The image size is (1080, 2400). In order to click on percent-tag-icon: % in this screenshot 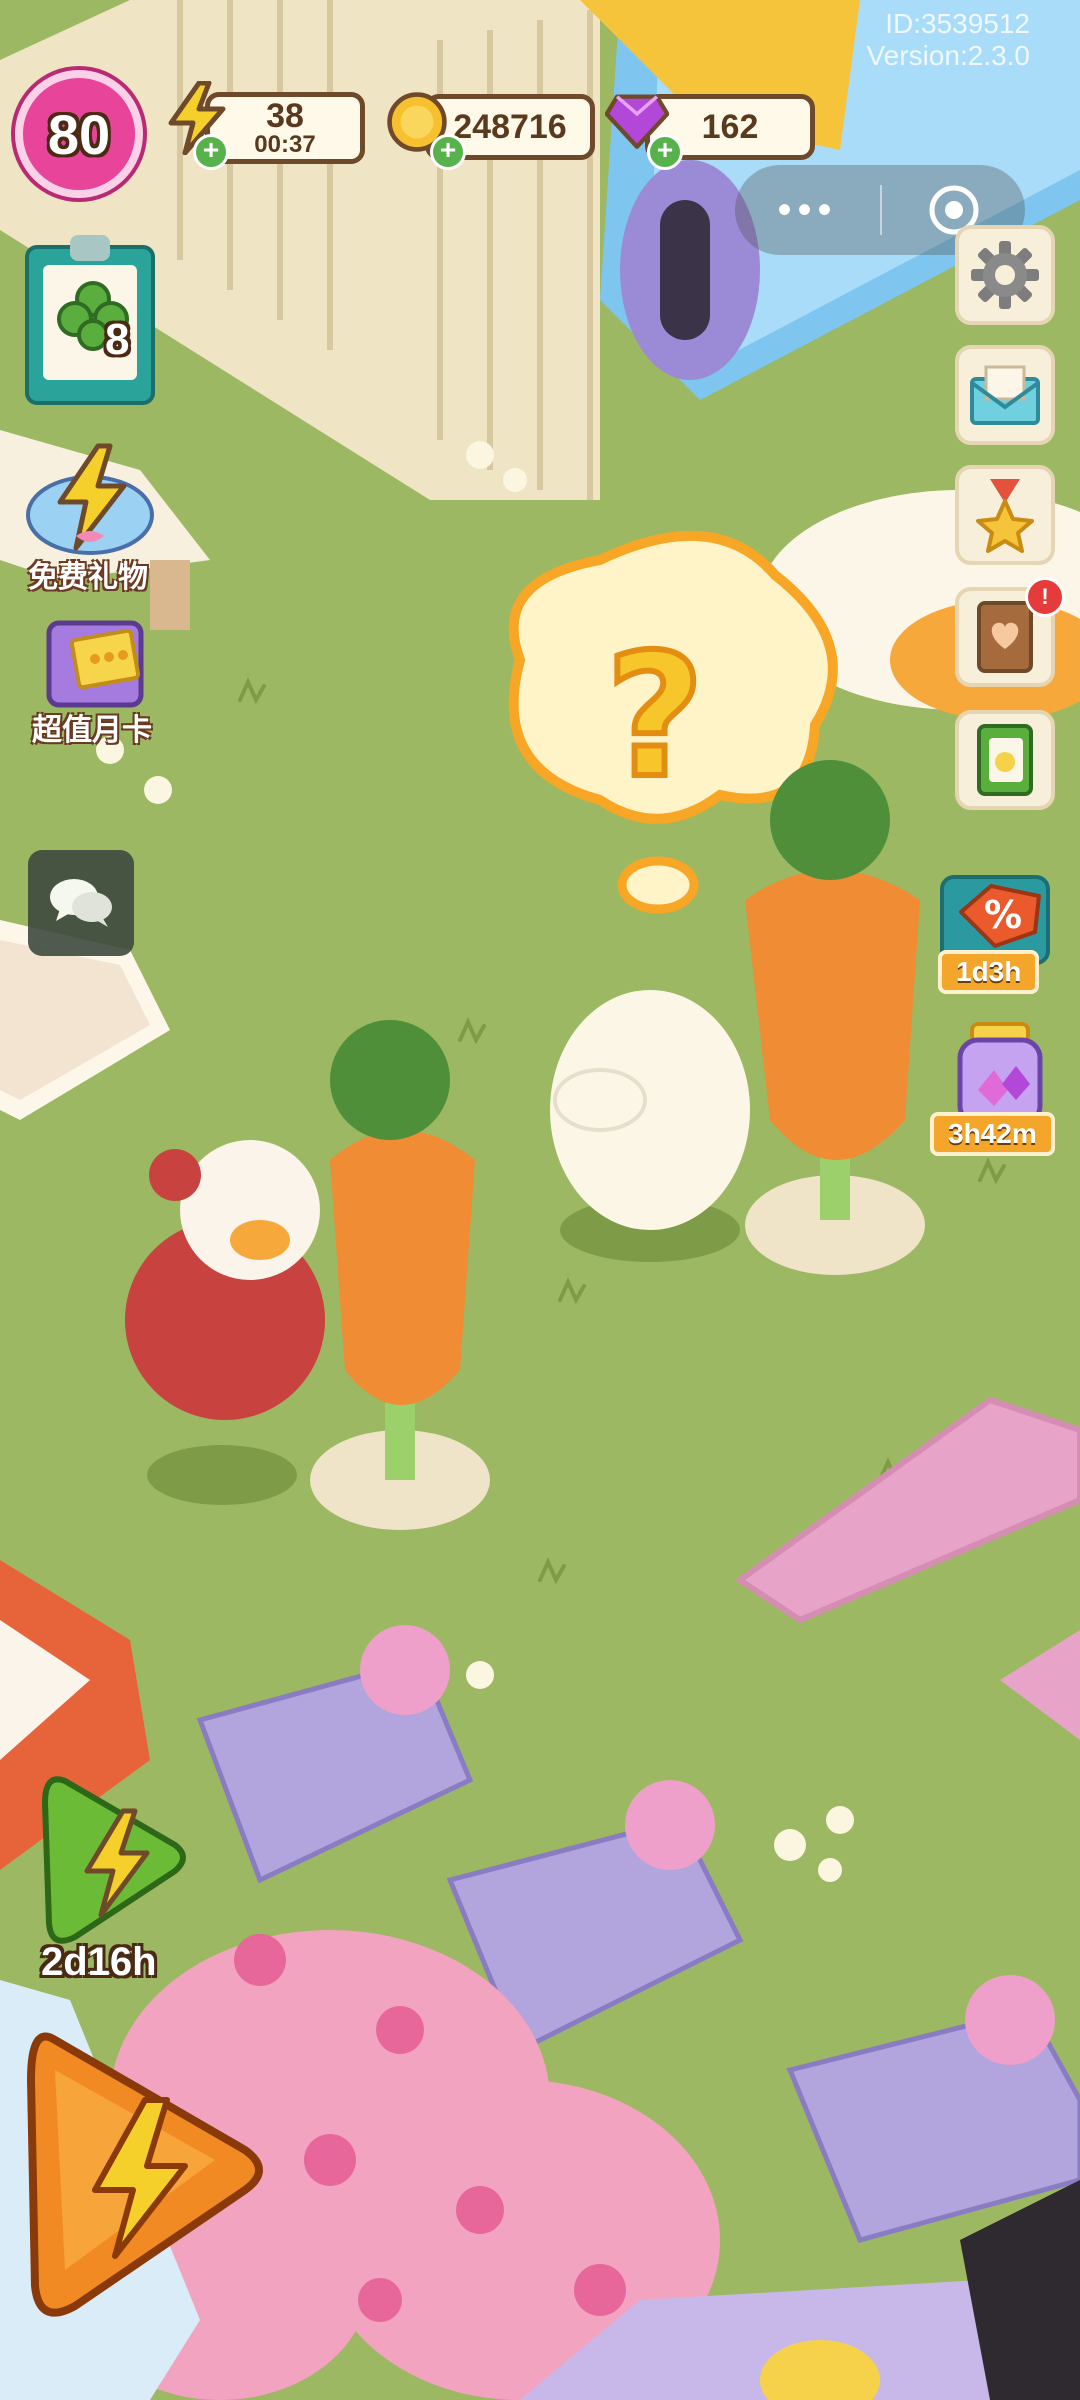, I will do `click(1000, 916)`.